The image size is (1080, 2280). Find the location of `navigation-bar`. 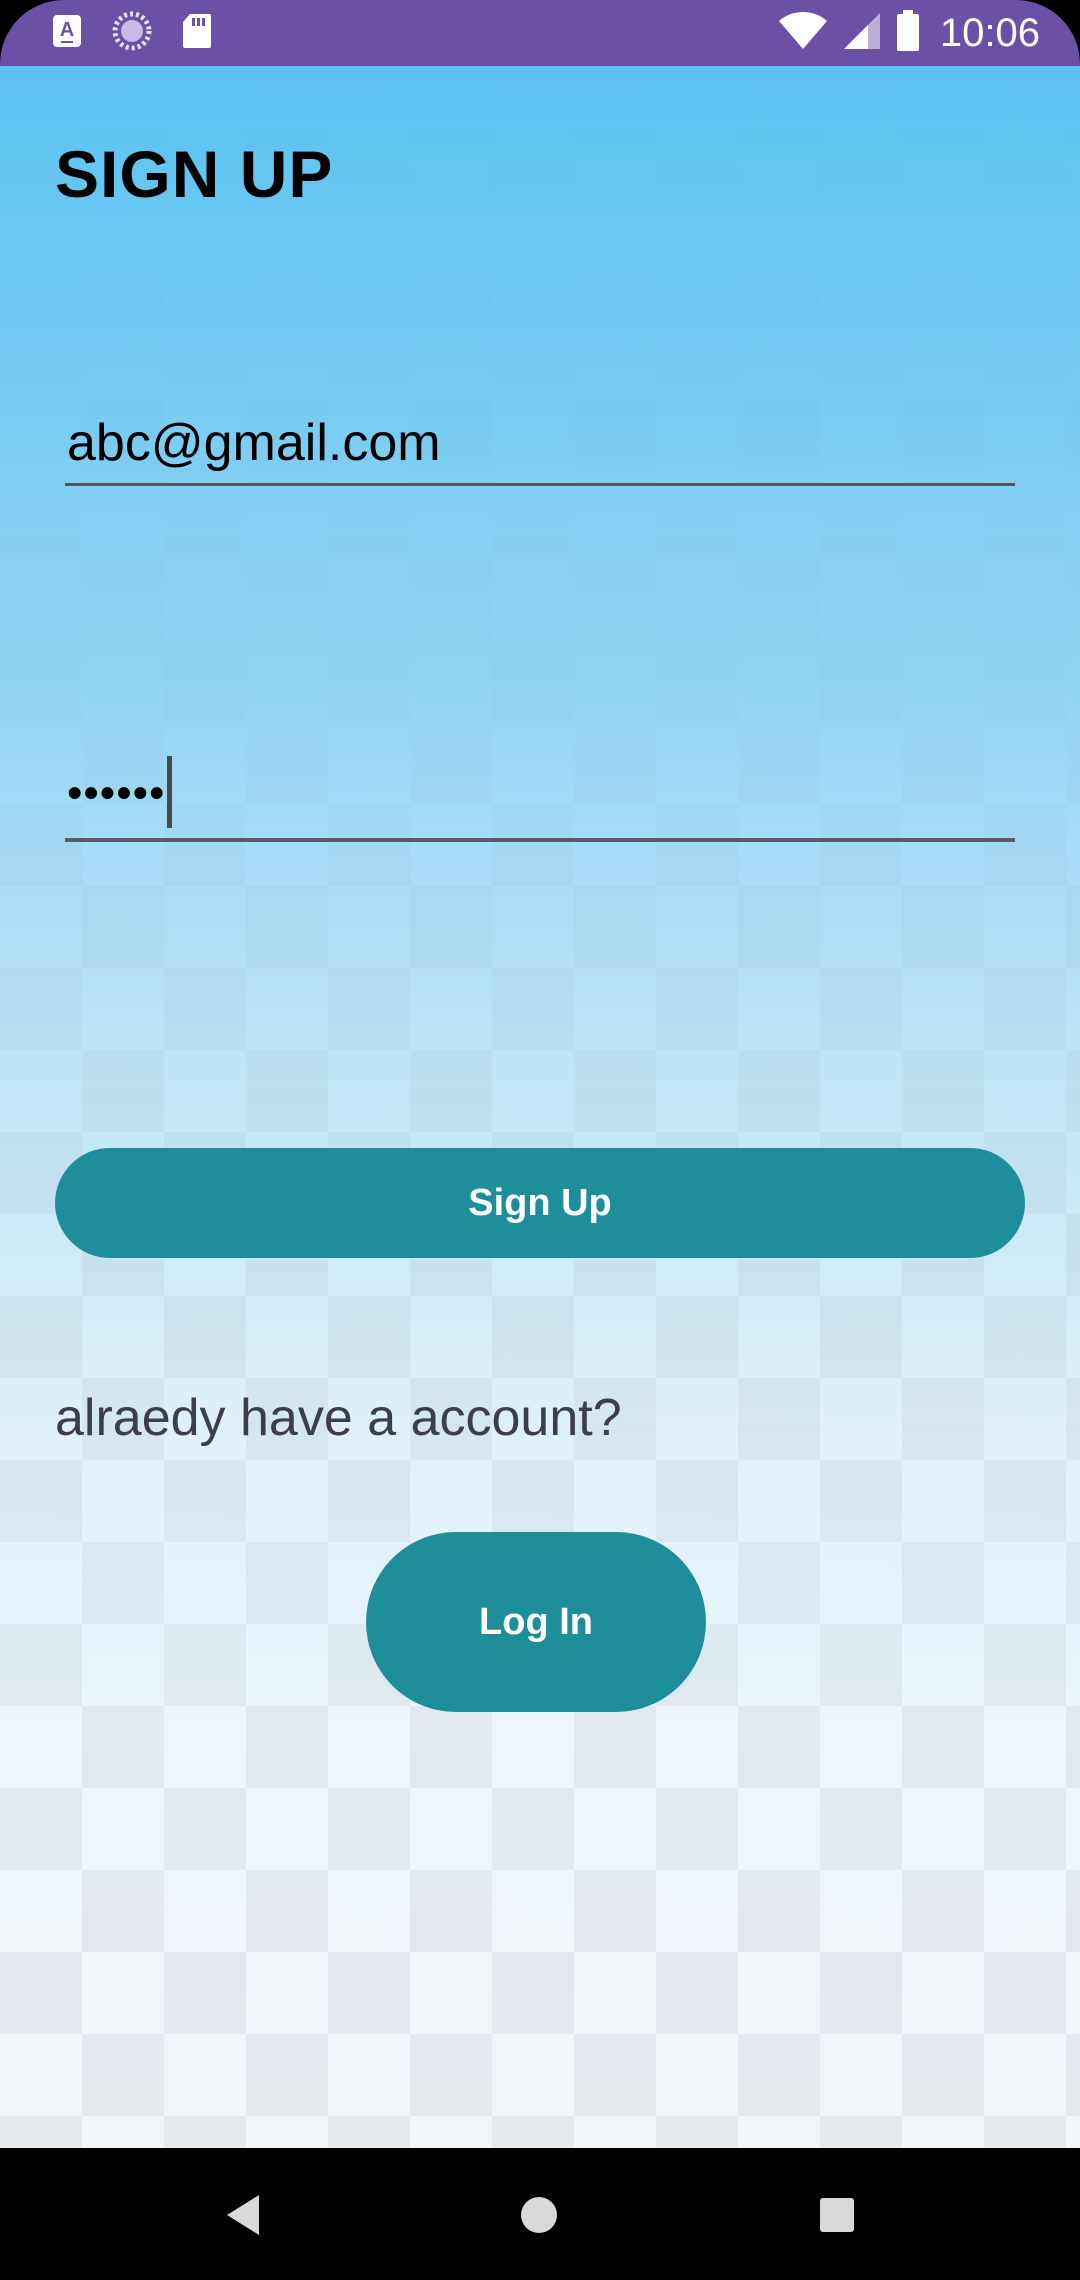

navigation-bar is located at coordinates (540, 2214).